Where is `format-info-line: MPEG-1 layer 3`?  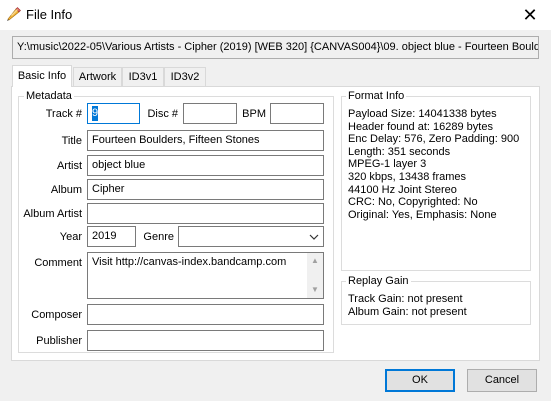
format-info-line: MPEG-1 layer 3 is located at coordinates (387, 164).